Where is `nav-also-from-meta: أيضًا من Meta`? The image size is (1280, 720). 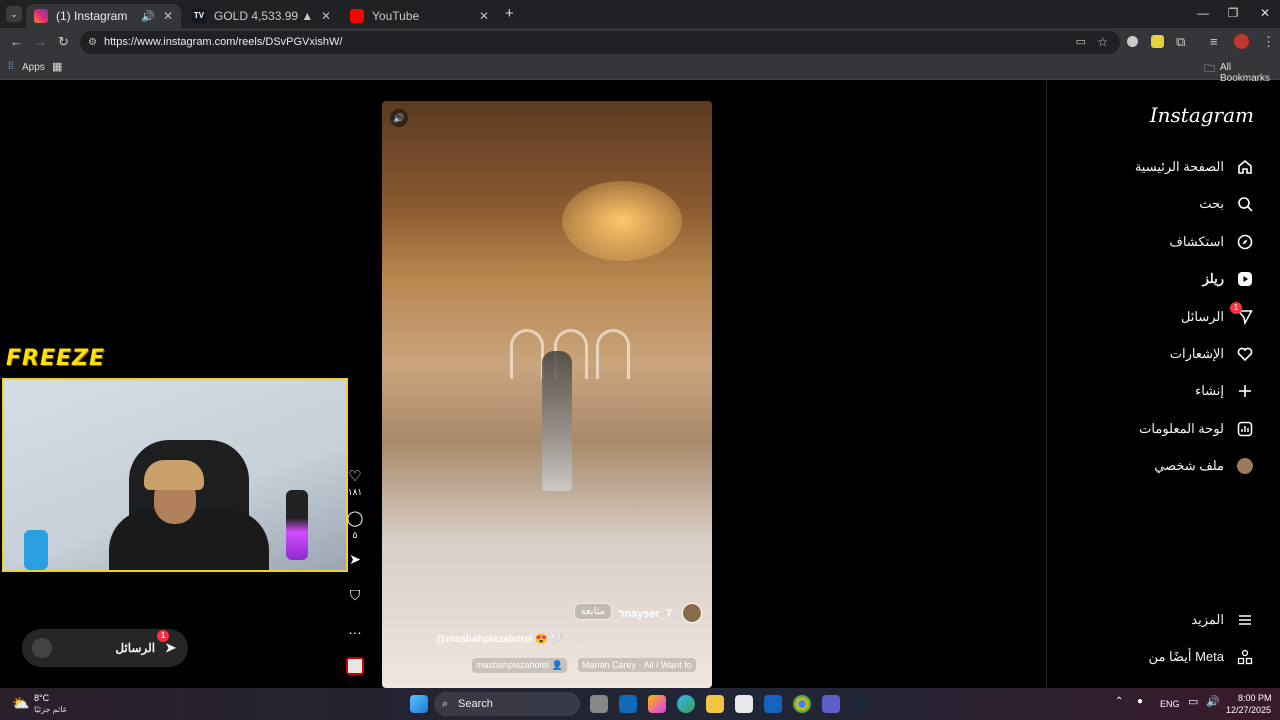
nav-also-from-meta: أيضًا من Meta is located at coordinates (1201, 657).